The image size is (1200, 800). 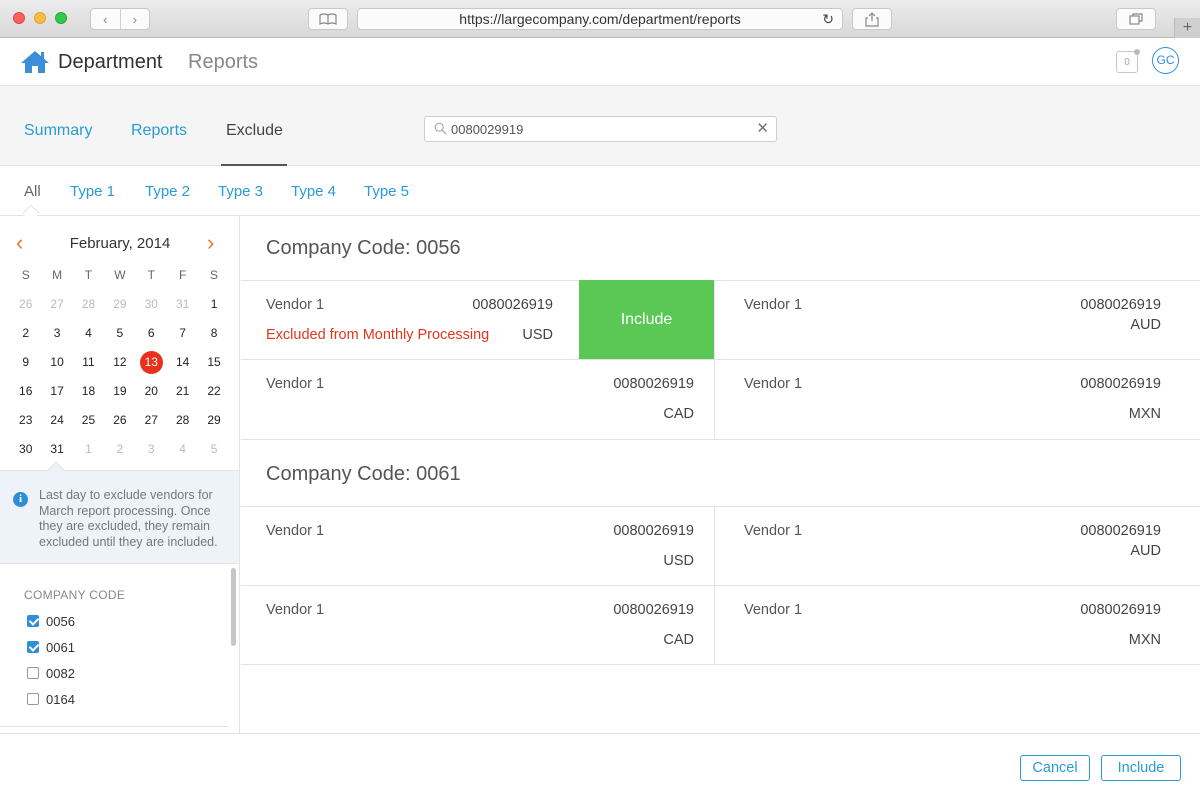 I want to click on calendar-day: 31, so click(x=182, y=307).